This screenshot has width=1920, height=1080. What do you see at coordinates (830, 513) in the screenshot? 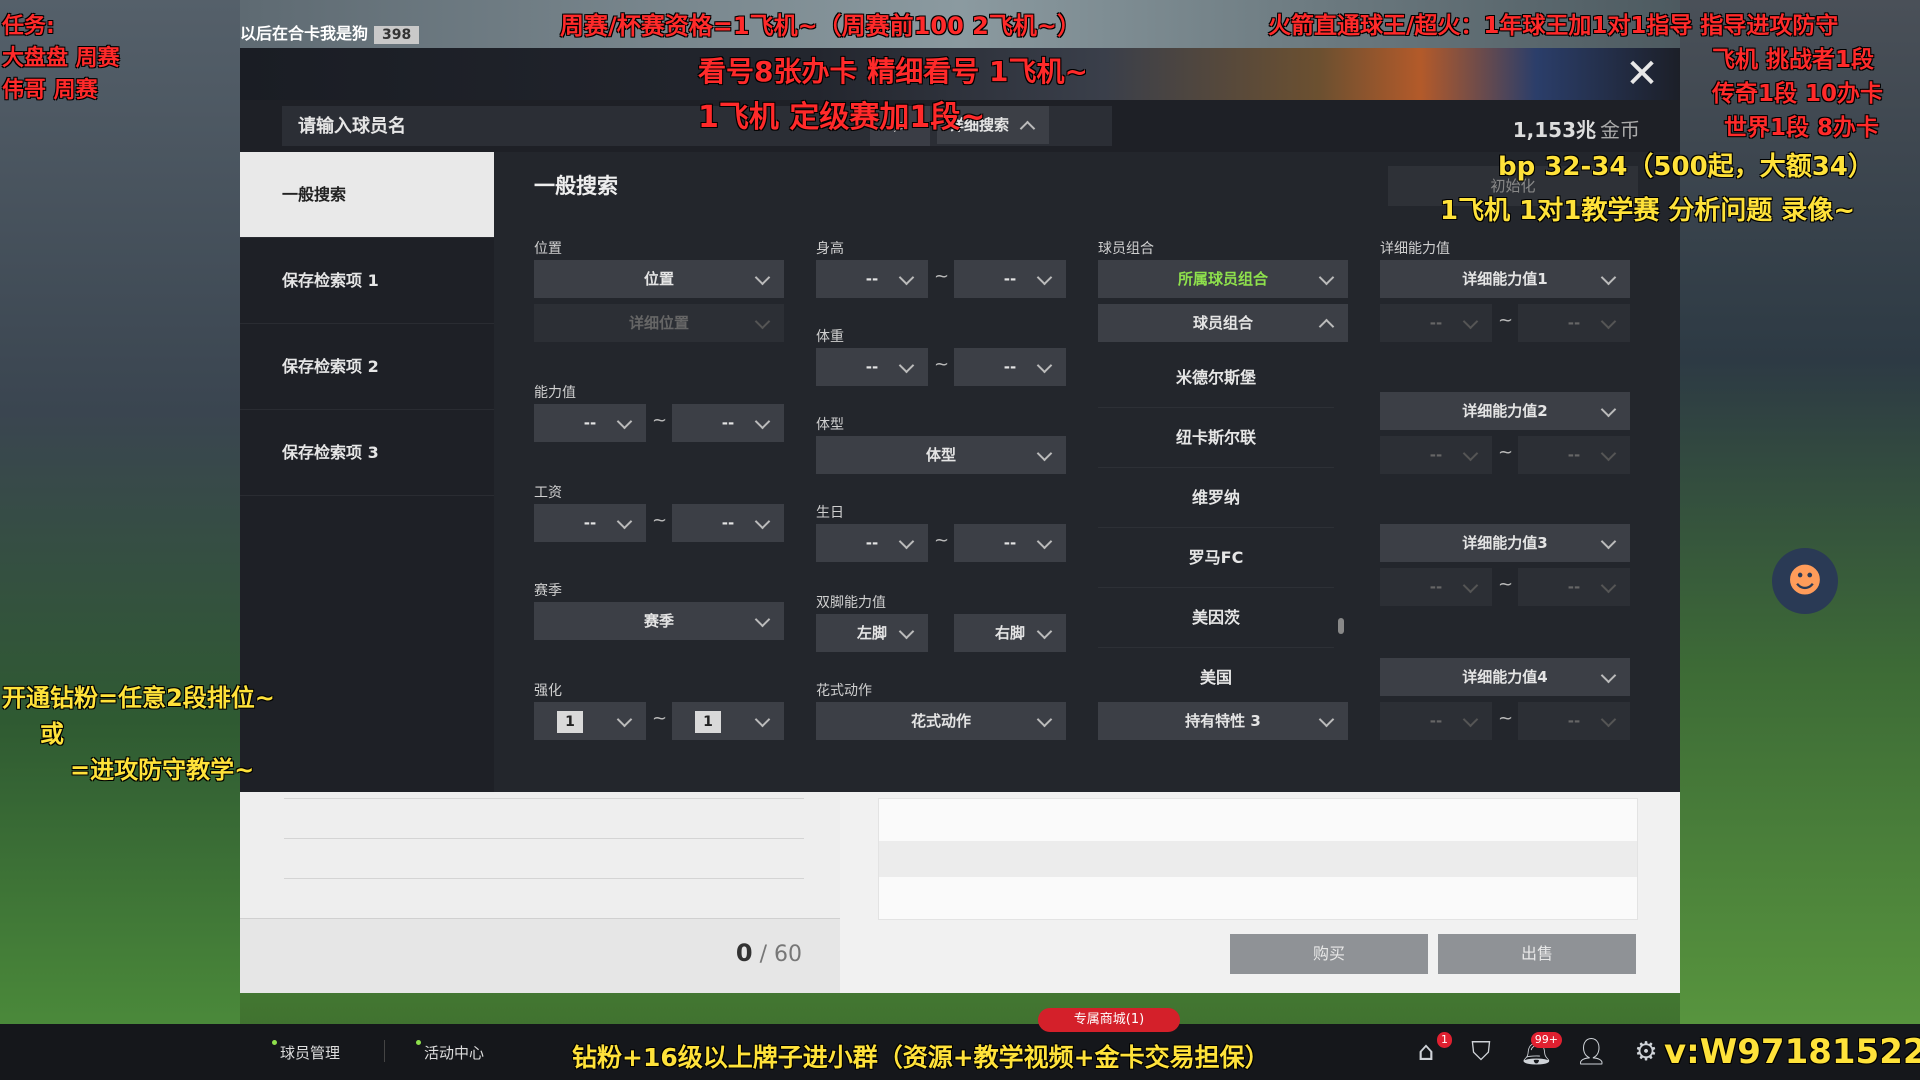
I see `birthday-label: 生日` at bounding box center [830, 513].